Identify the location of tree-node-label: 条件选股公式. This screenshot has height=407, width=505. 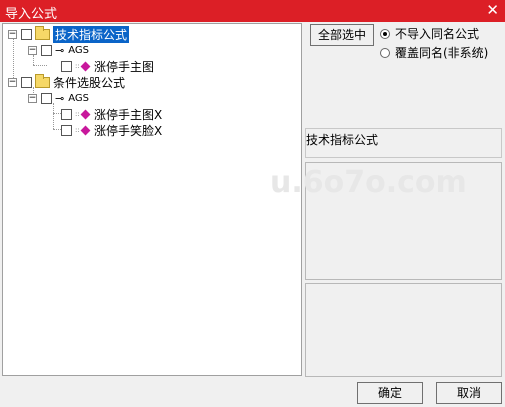
(89, 82).